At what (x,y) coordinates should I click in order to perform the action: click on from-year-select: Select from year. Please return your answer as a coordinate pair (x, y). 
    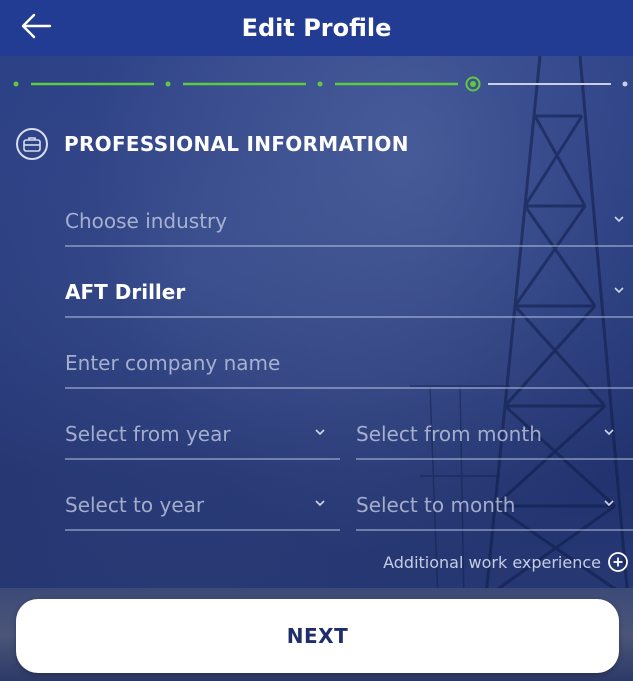
    Looking at the image, I should click on (202, 435).